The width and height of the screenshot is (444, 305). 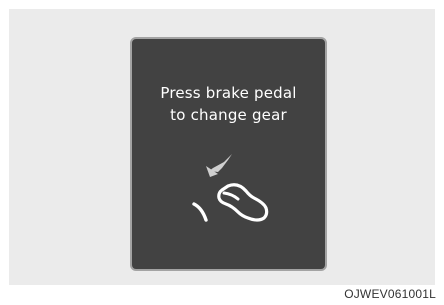 What do you see at coordinates (219, 165) in the screenshot?
I see `press-arrow-icon` at bounding box center [219, 165].